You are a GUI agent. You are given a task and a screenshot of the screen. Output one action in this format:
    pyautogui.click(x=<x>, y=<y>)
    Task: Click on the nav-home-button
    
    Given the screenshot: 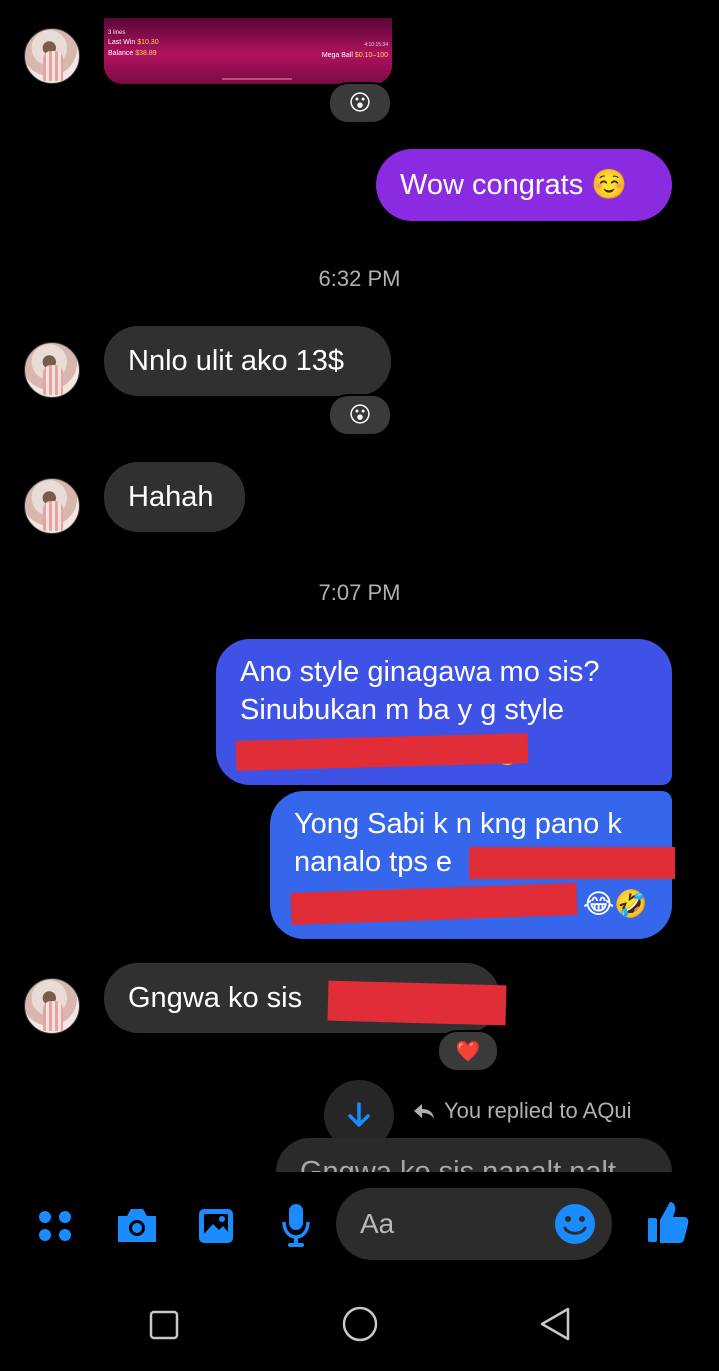 What is the action you would take?
    pyautogui.click(x=360, y=1324)
    